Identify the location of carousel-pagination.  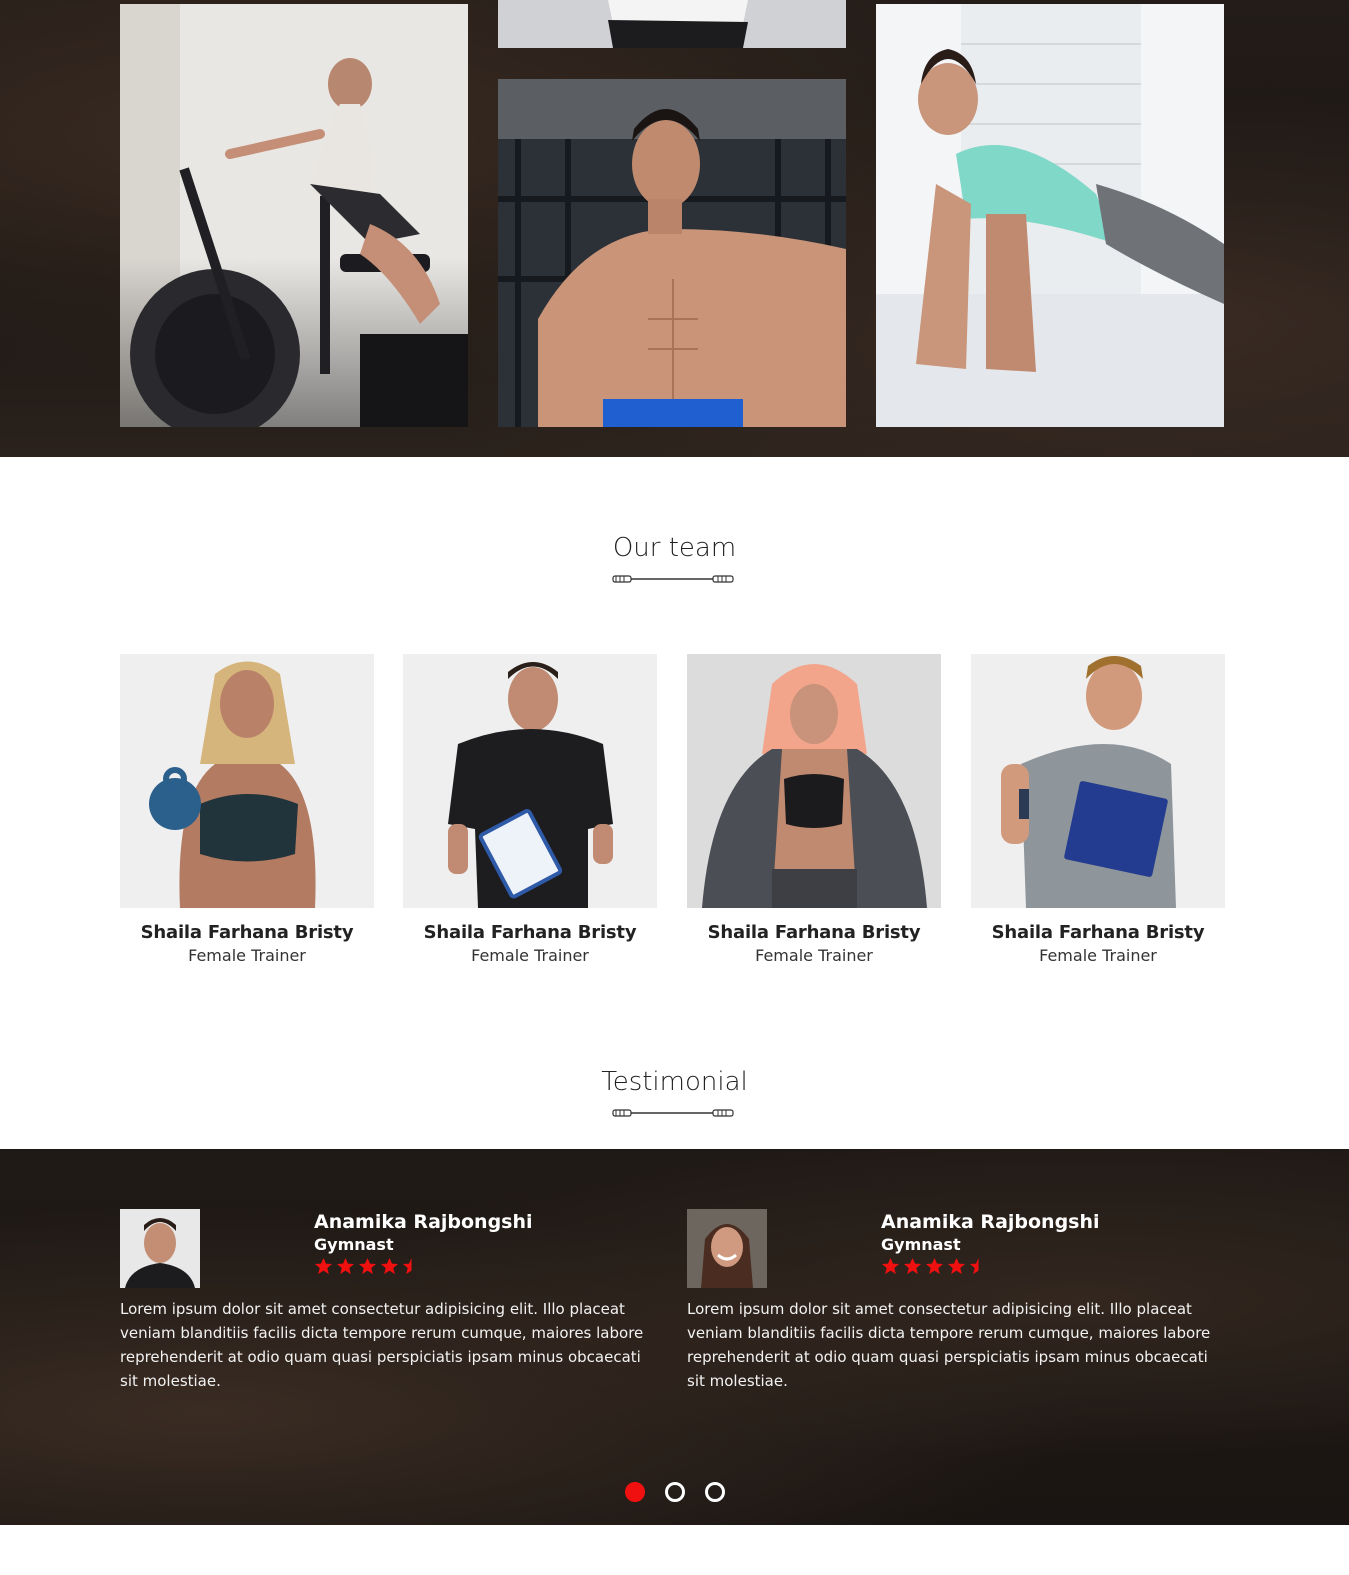
(674, 1492).